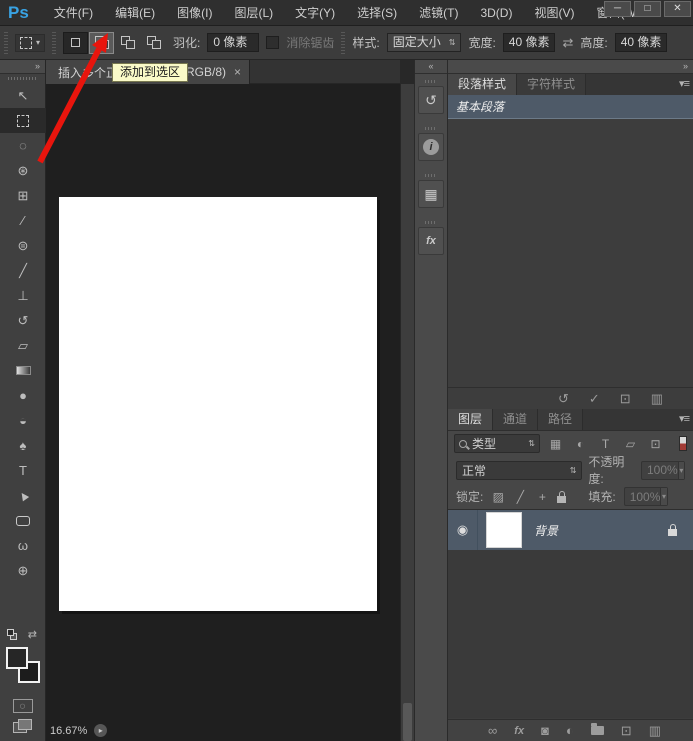  Describe the element at coordinates (645, 496) in the screenshot. I see `fill-field: 100% ▾` at that location.